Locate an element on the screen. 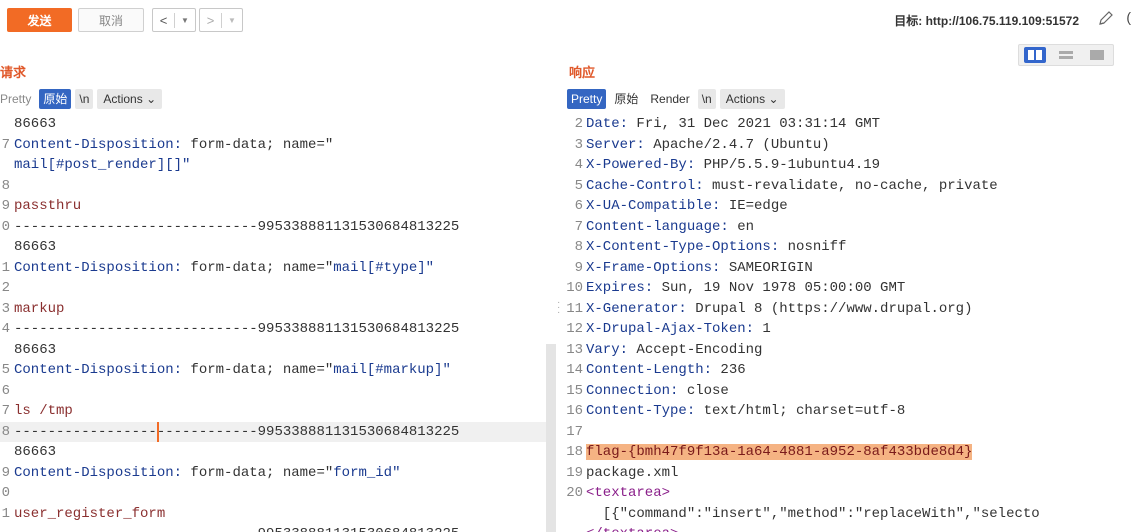 This screenshot has width=1131, height=532. line-text: ls /tmp is located at coordinates (43, 411).